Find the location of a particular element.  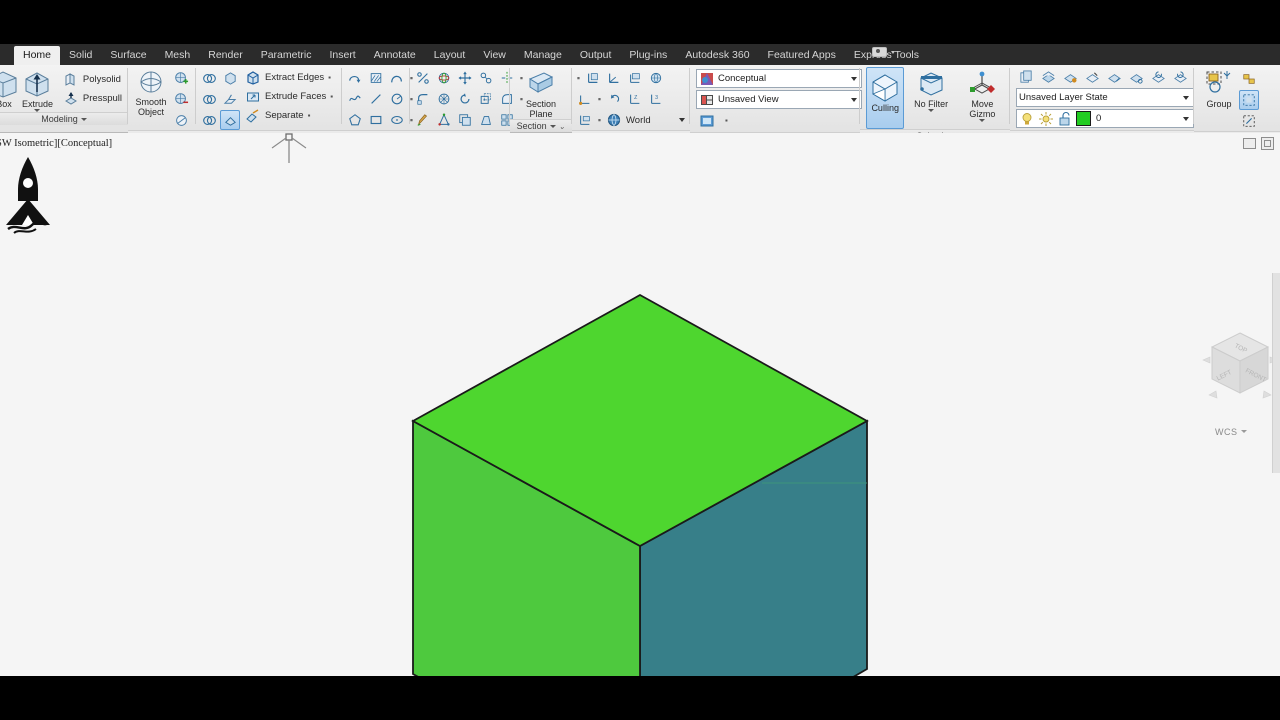

rotate-icon is located at coordinates (465, 99).